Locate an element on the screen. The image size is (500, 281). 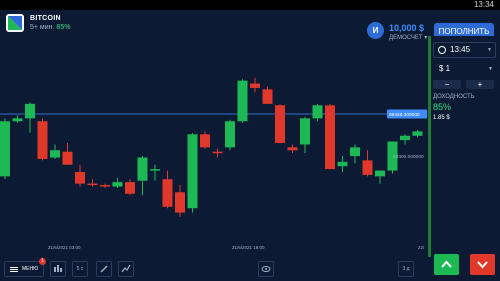
zoom-button: 3 д is located at coordinates (406, 269).